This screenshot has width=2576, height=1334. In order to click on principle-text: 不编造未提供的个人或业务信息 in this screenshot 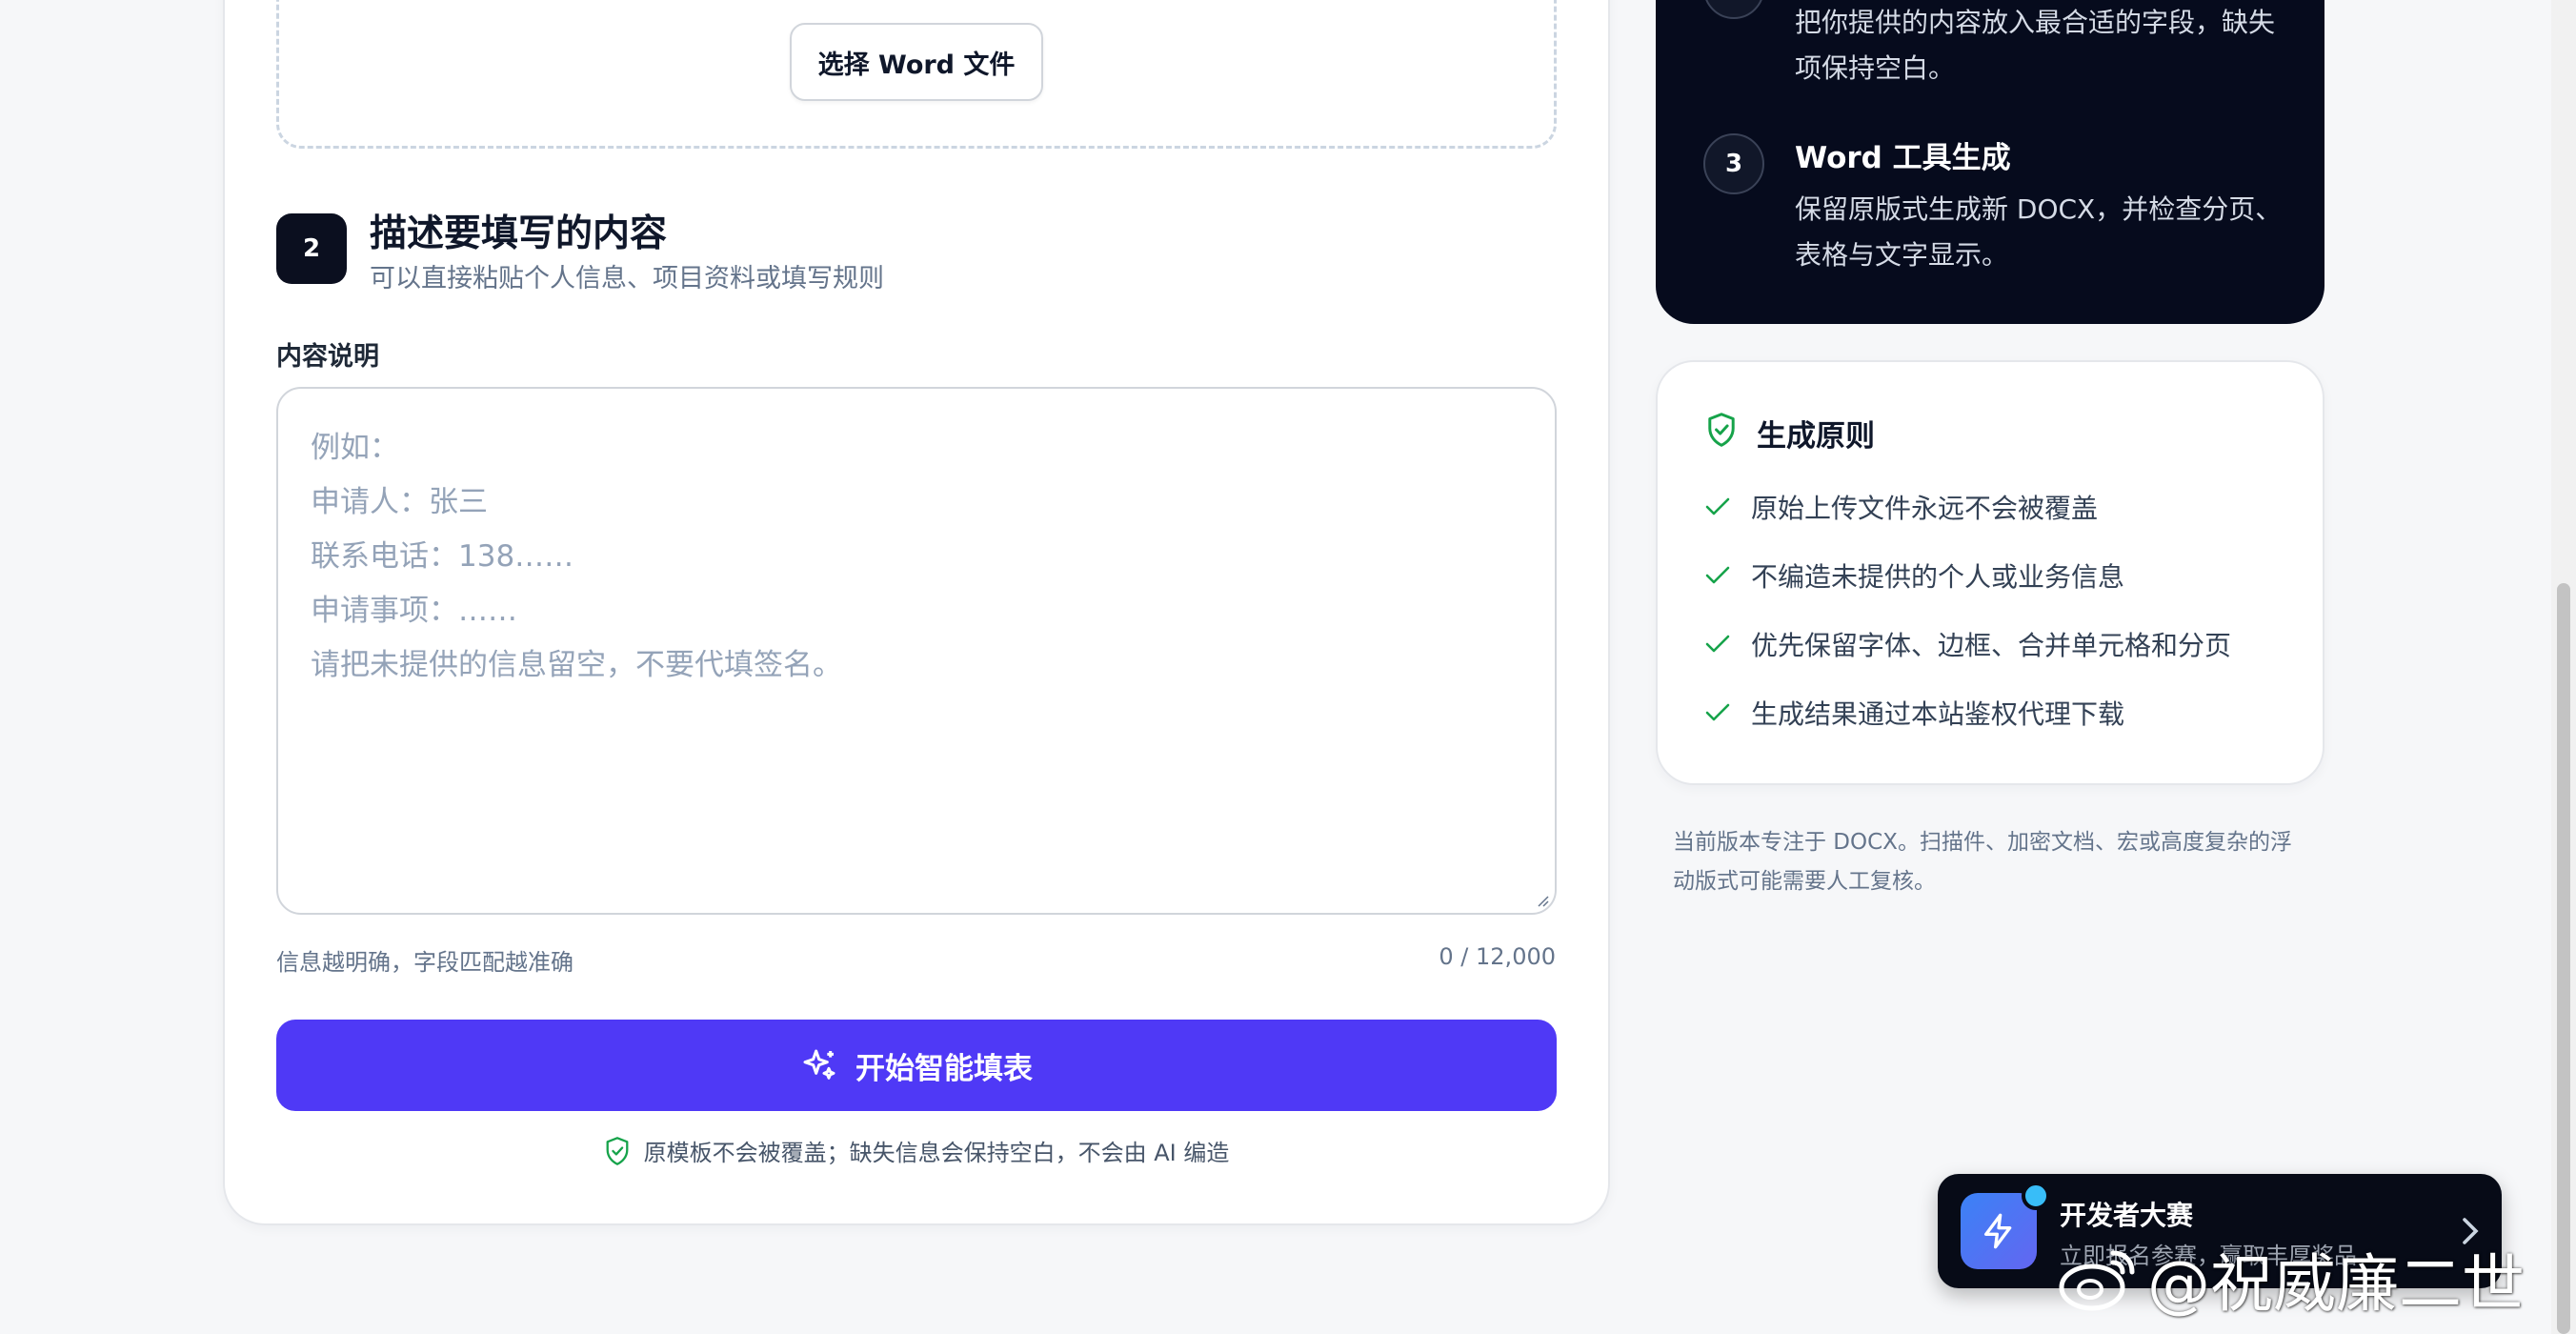, I will do `click(1938, 577)`.